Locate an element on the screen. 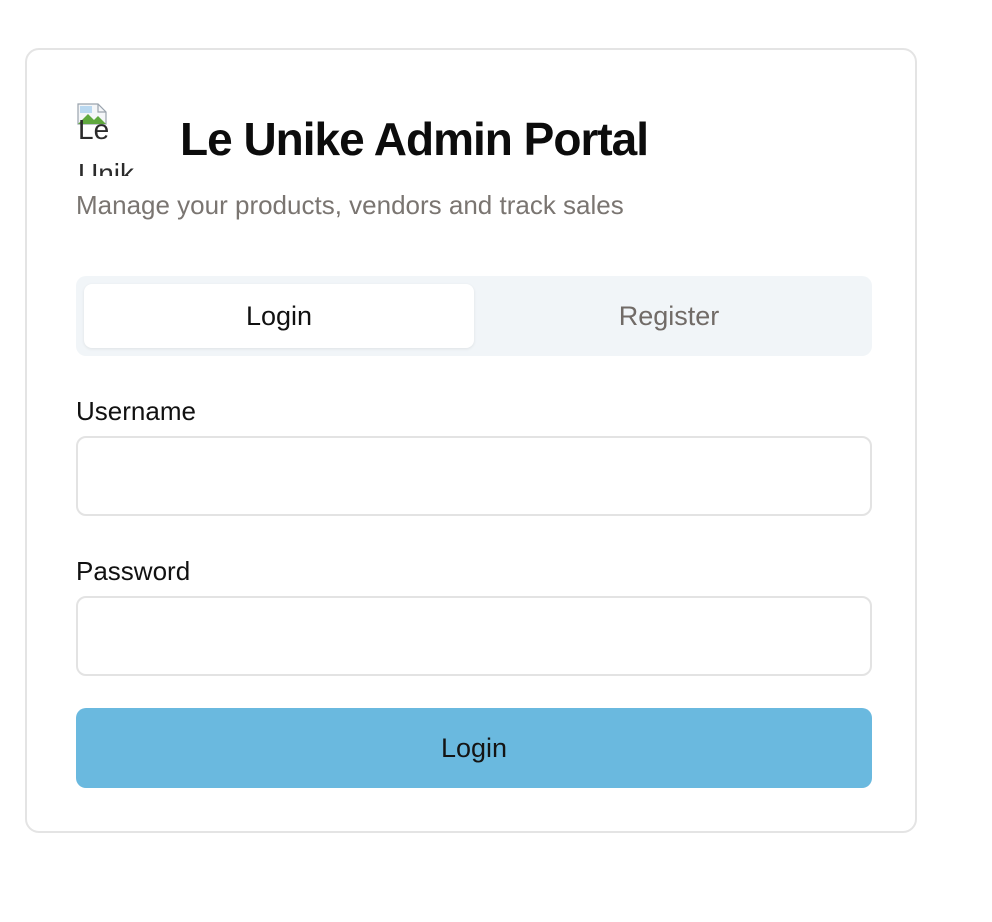  logo-image-broken: Le Unike is located at coordinates (108, 139).